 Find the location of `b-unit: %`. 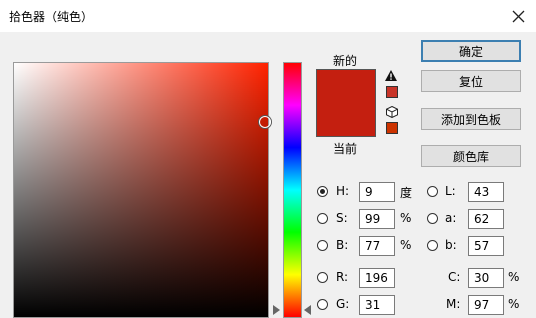

b-unit: % is located at coordinates (406, 245).